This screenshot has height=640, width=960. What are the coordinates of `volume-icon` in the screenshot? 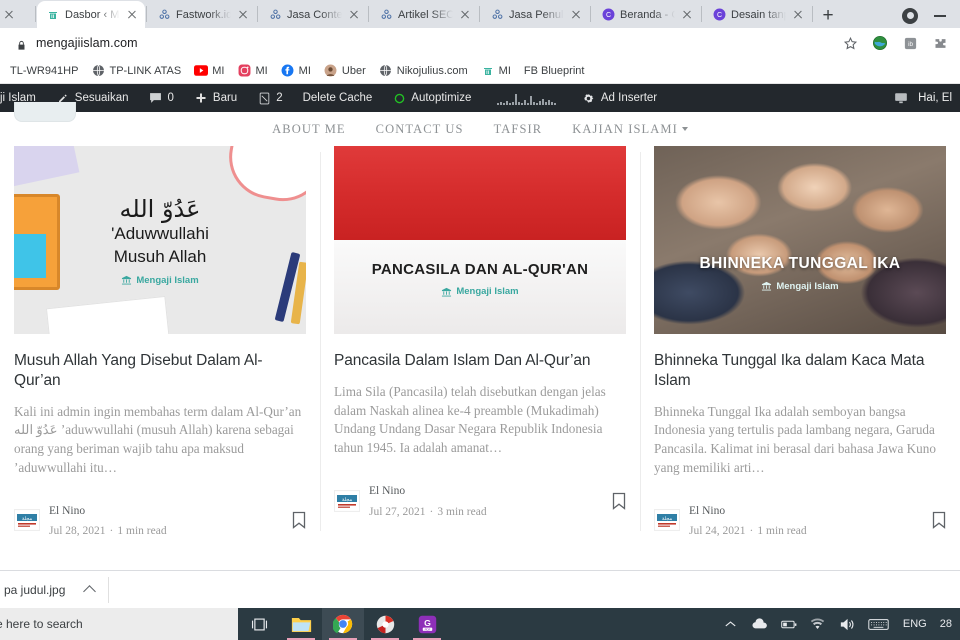 It's located at (847, 624).